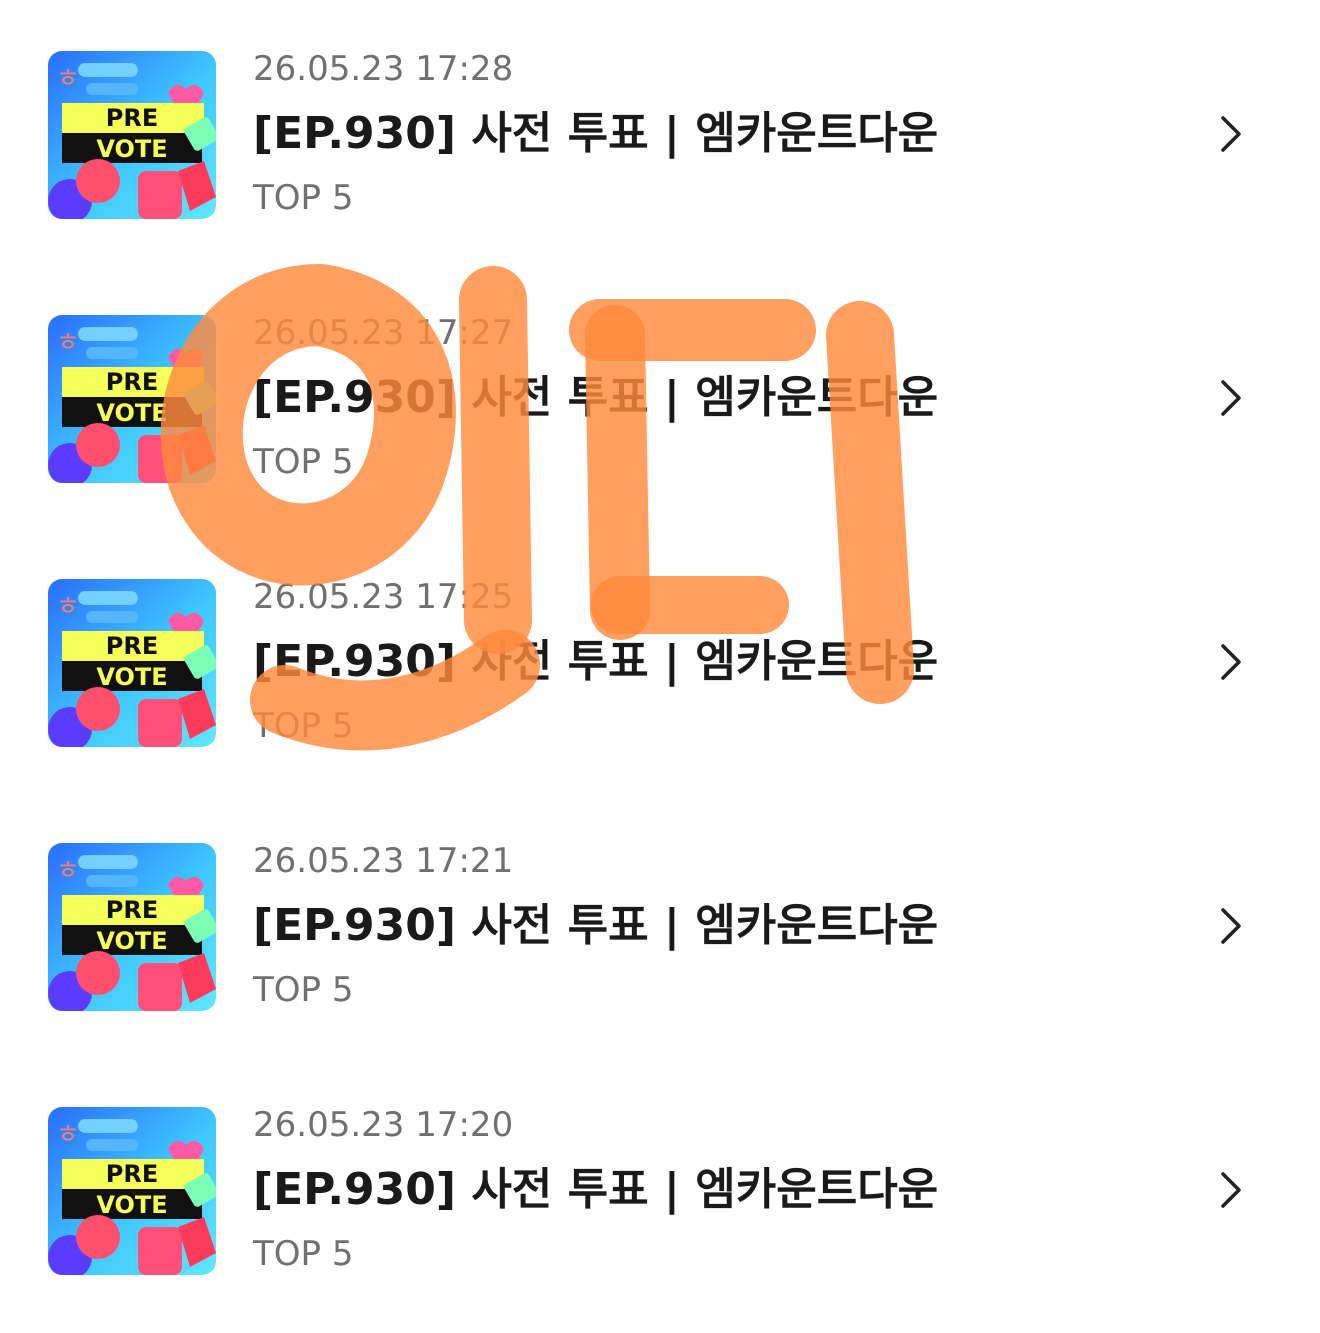 This screenshot has height=1333, width=1320. I want to click on vote-timestamp: 26.05.23 17:28, so click(383, 69).